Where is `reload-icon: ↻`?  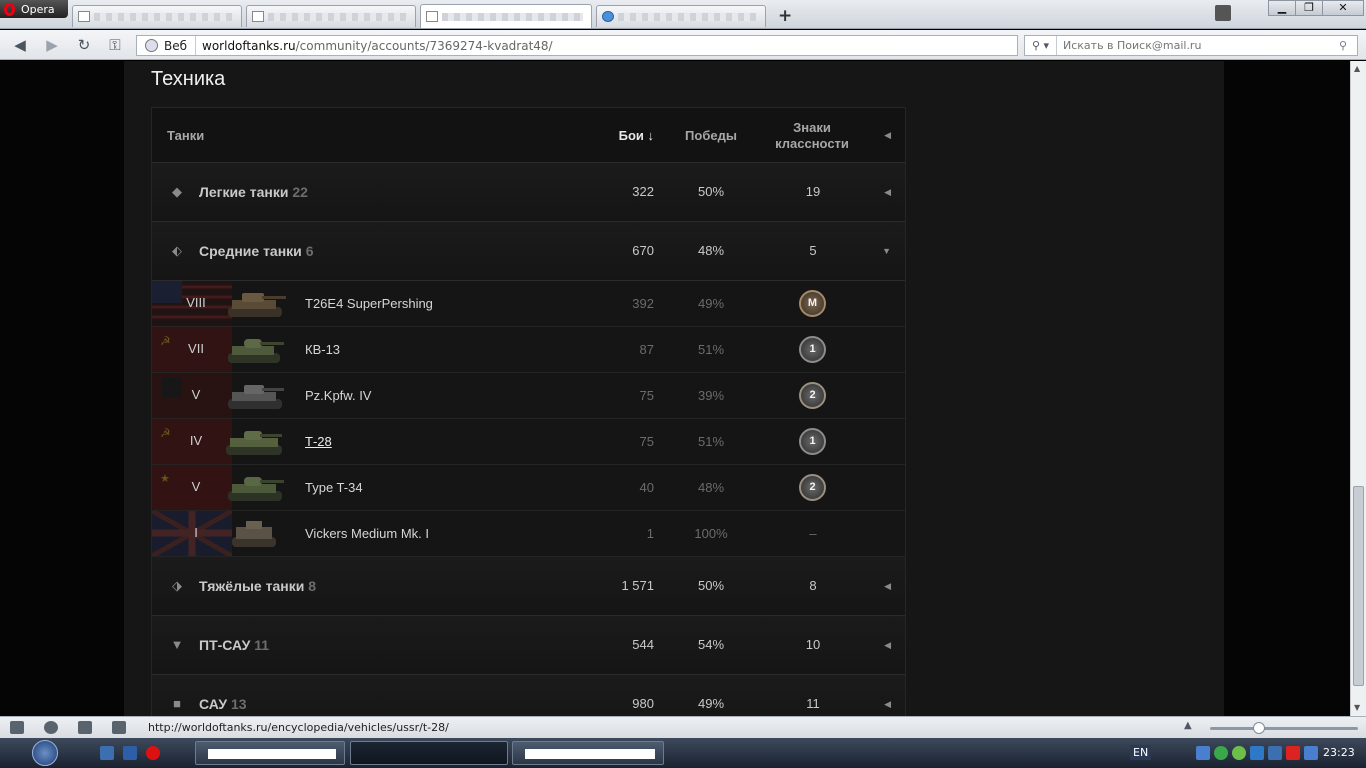 reload-icon: ↻ is located at coordinates (84, 45).